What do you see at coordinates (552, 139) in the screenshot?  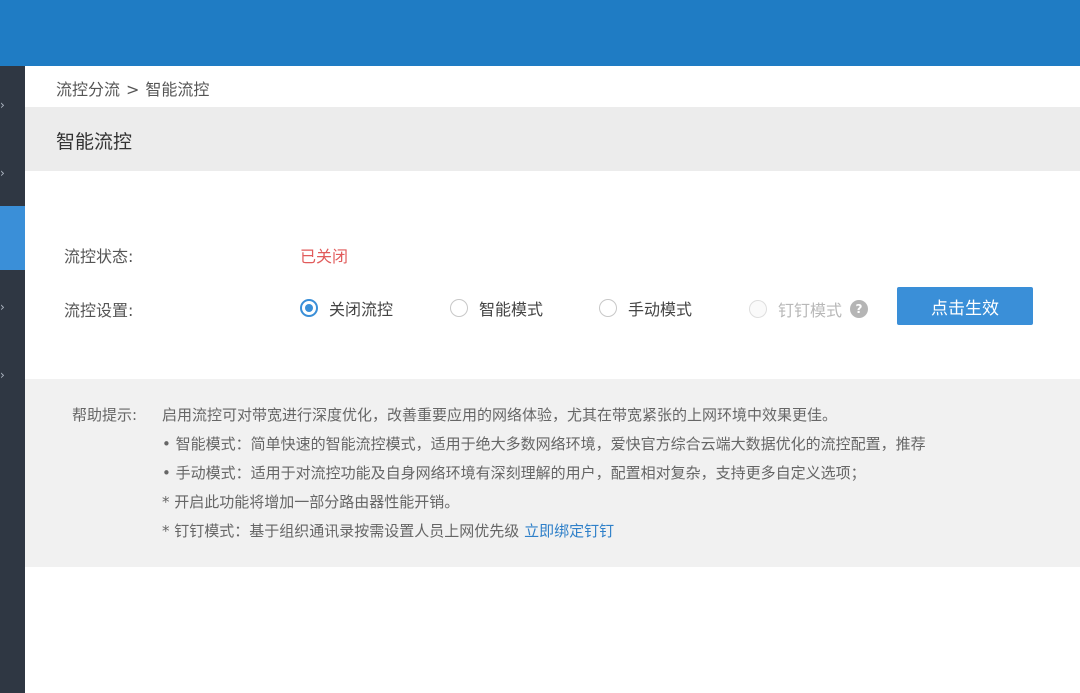 I see `section-header: 智能流控` at bounding box center [552, 139].